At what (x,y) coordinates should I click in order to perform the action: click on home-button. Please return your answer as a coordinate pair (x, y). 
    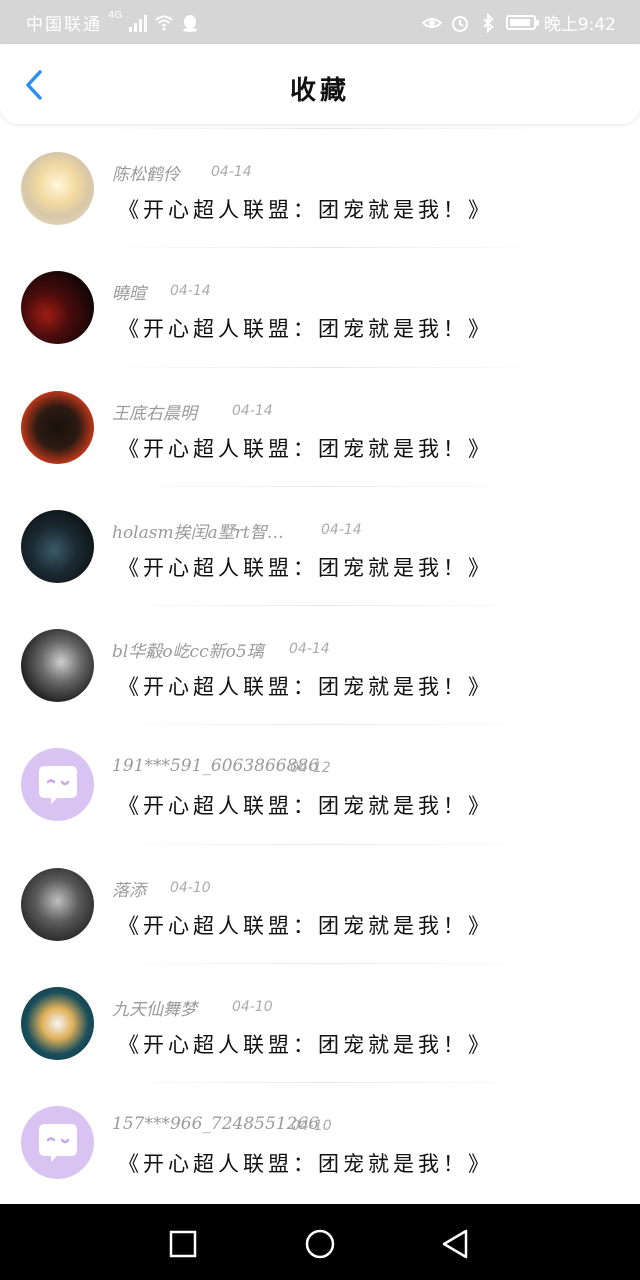
    Looking at the image, I should click on (320, 1244).